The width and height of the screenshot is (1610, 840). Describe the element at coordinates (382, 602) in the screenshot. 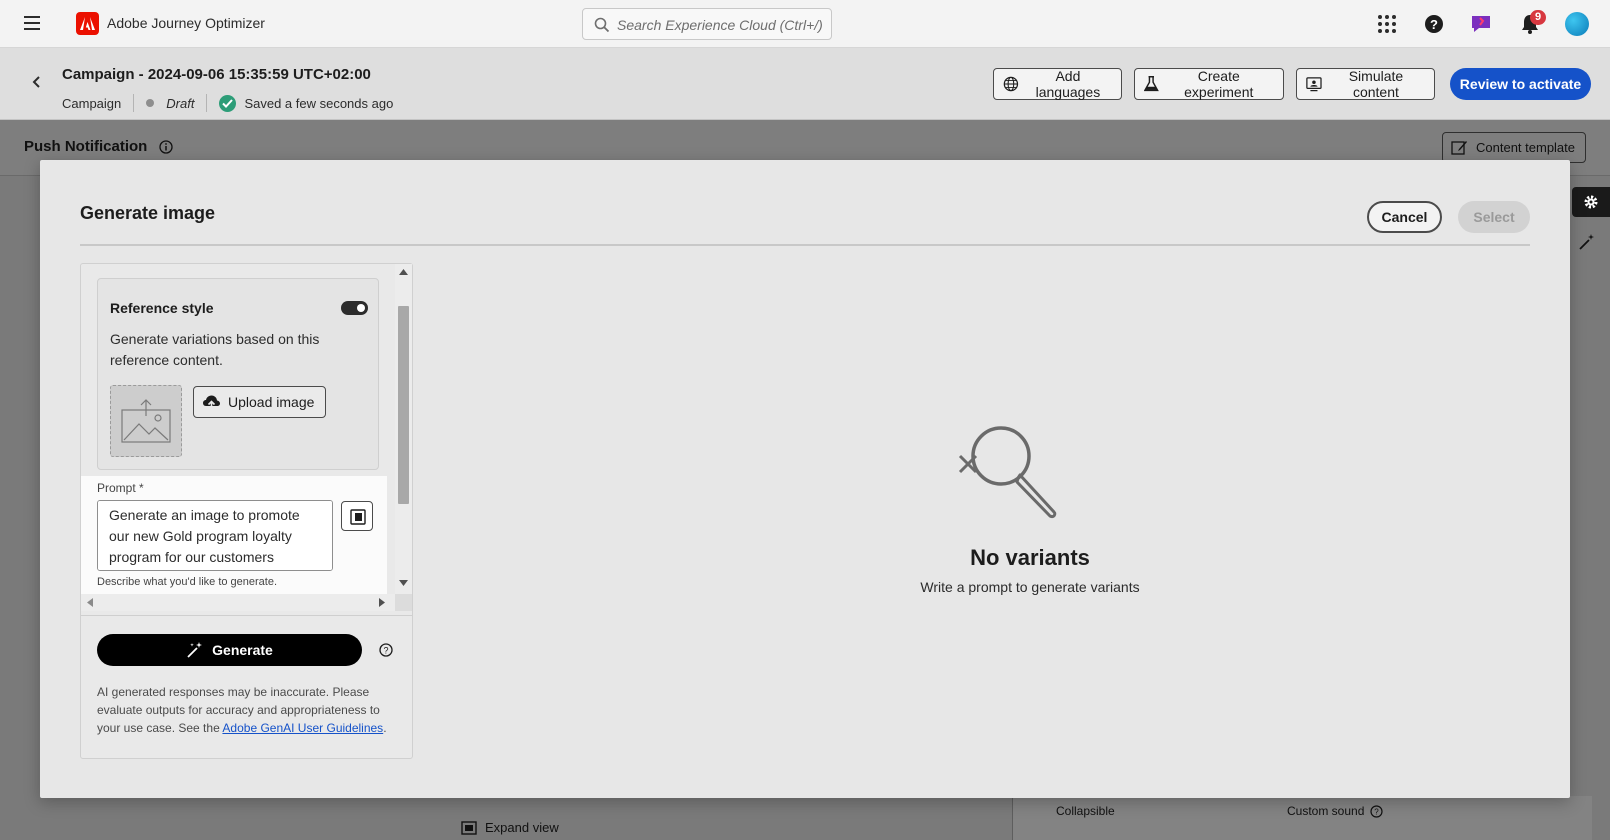

I see `scroll-right-arrow-icon` at that location.